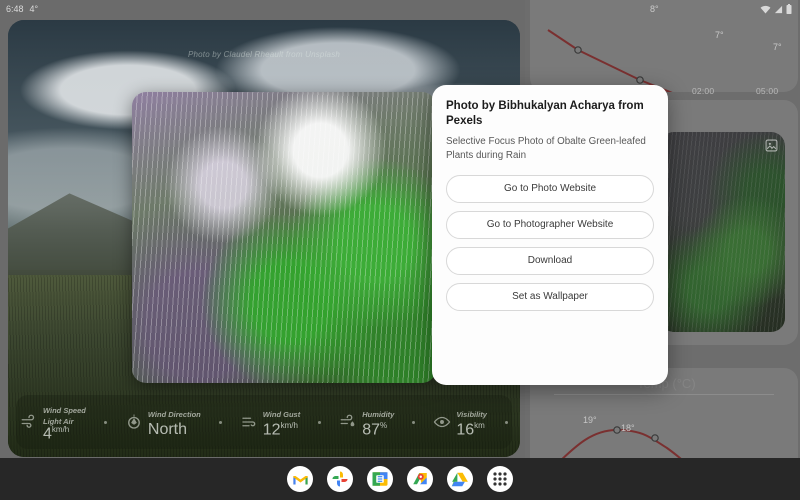 This screenshot has height=500, width=800. Describe the element at coordinates (300, 479) in the screenshot. I see `gmail-icon` at that location.